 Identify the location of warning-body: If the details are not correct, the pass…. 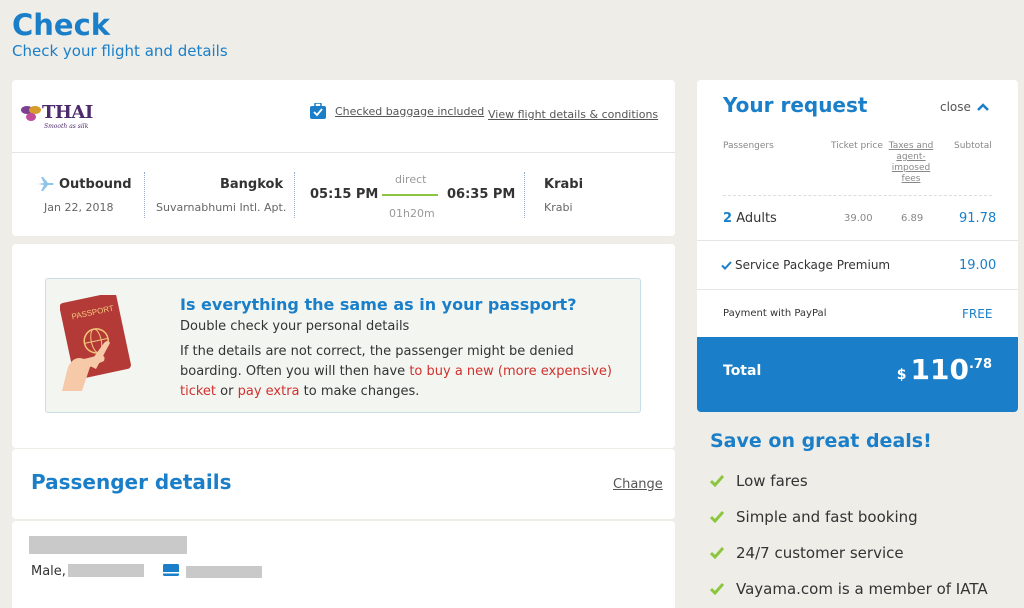
(405, 372).